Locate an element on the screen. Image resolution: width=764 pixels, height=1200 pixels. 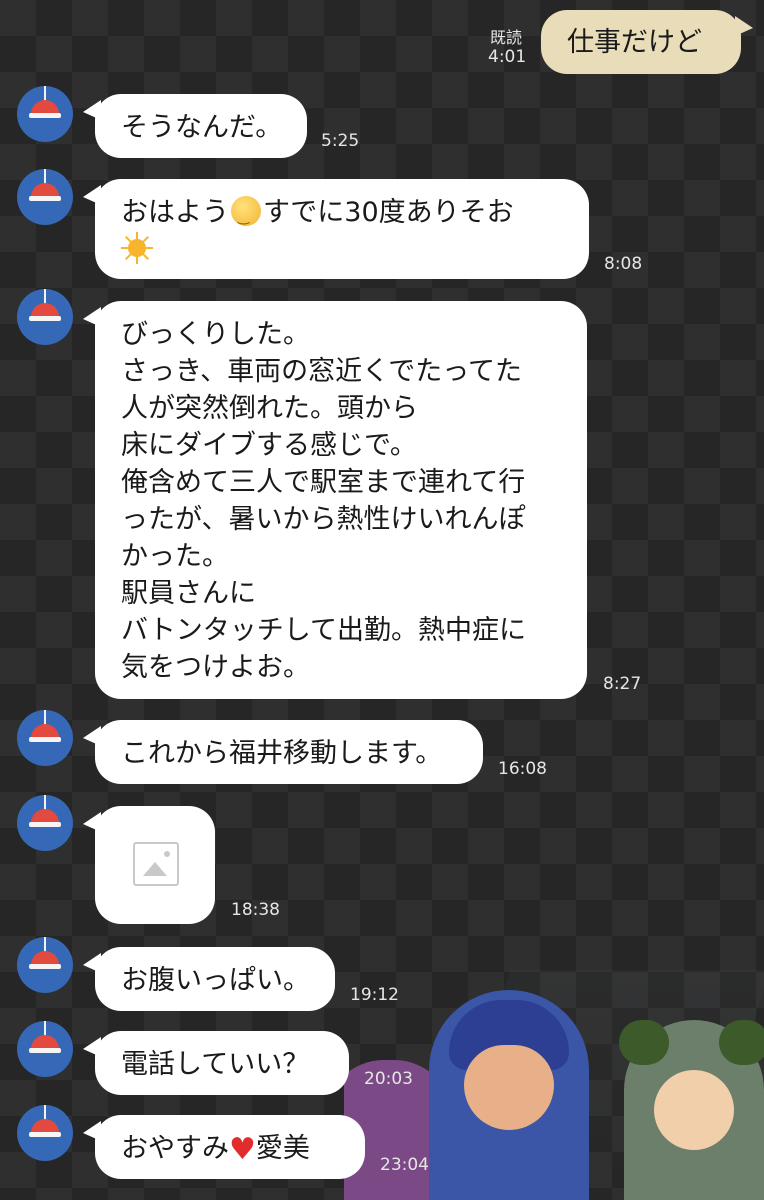
message-text: これから福井移動します。 is located at coordinates (282, 753).